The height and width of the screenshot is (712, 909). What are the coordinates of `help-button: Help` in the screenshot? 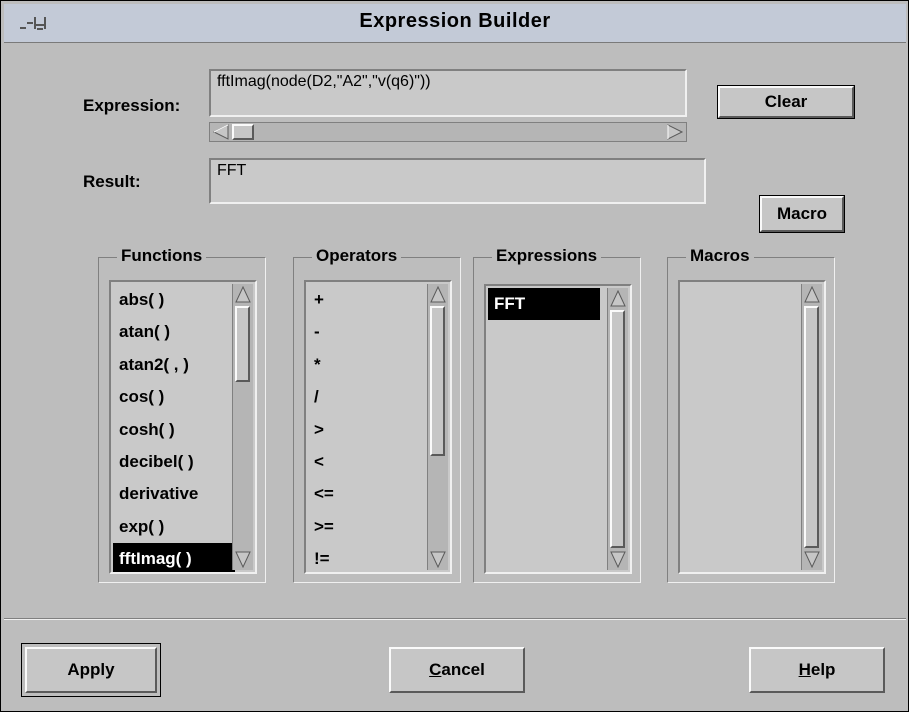 It's located at (817, 670).